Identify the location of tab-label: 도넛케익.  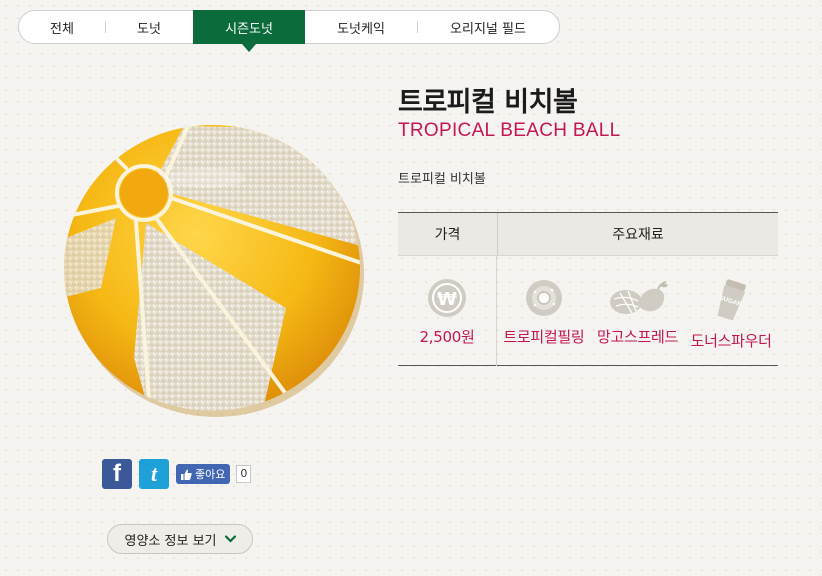
(361, 29).